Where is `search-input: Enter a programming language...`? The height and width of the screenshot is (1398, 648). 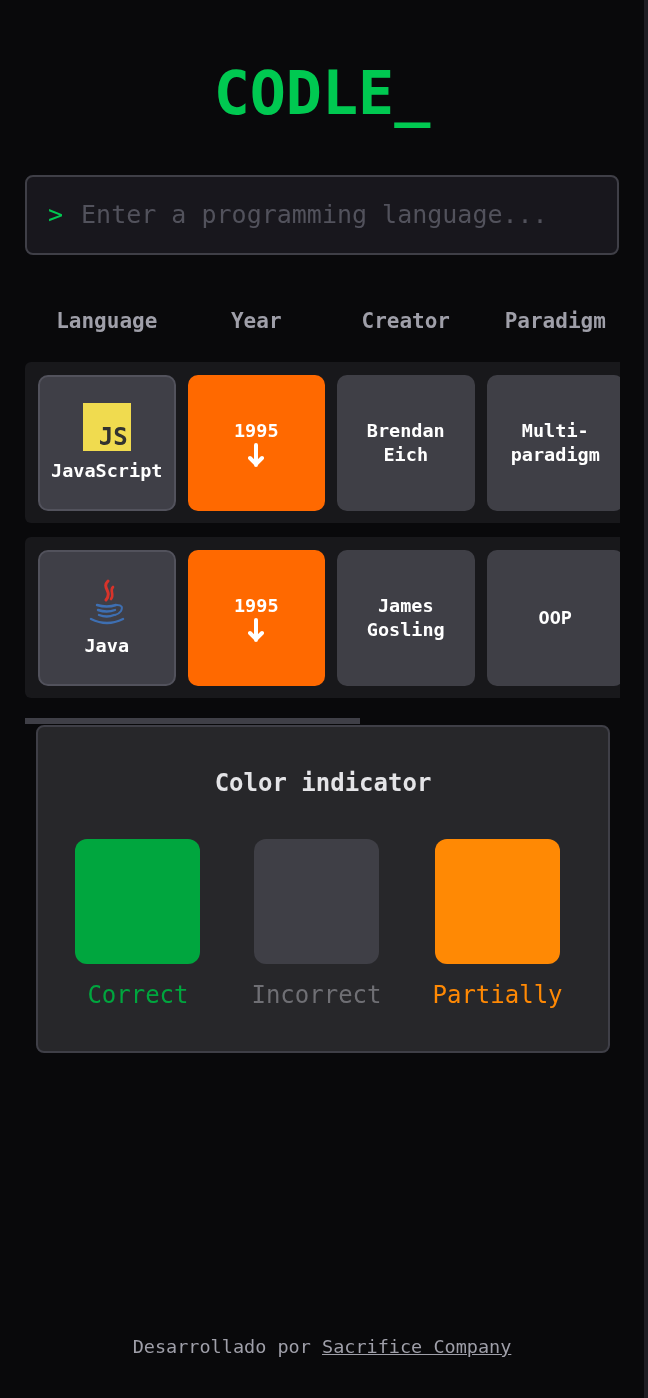
search-input: Enter a programming language... is located at coordinates (343, 215).